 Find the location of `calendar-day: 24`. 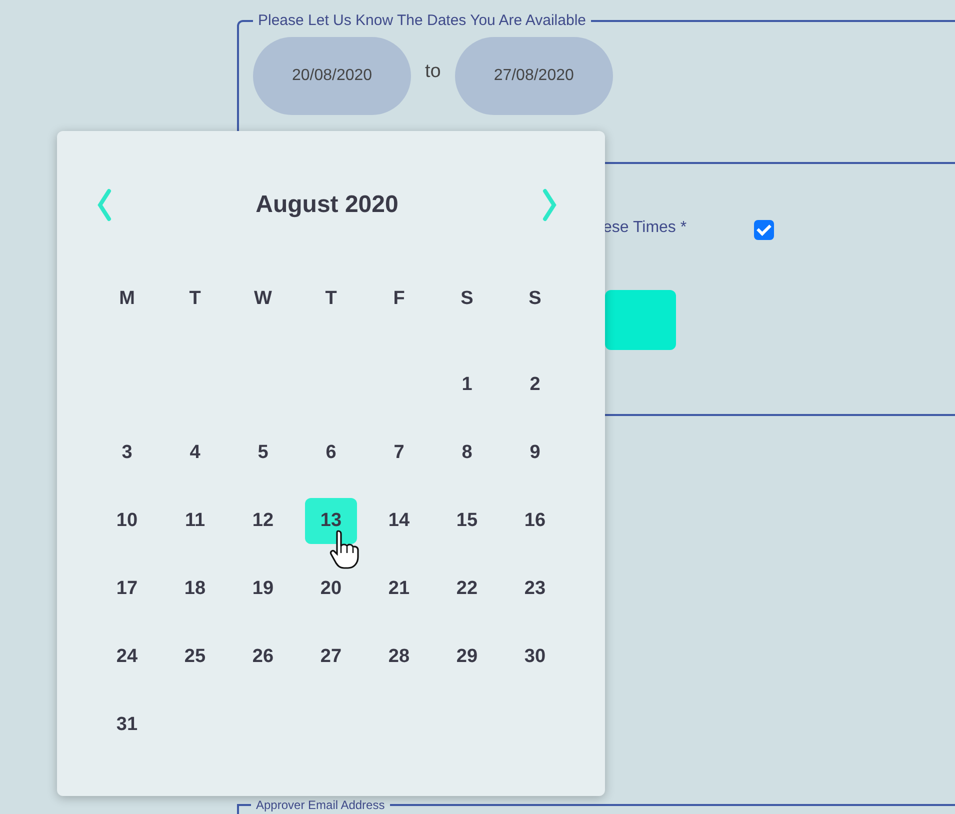

calendar-day: 24 is located at coordinates (127, 657).